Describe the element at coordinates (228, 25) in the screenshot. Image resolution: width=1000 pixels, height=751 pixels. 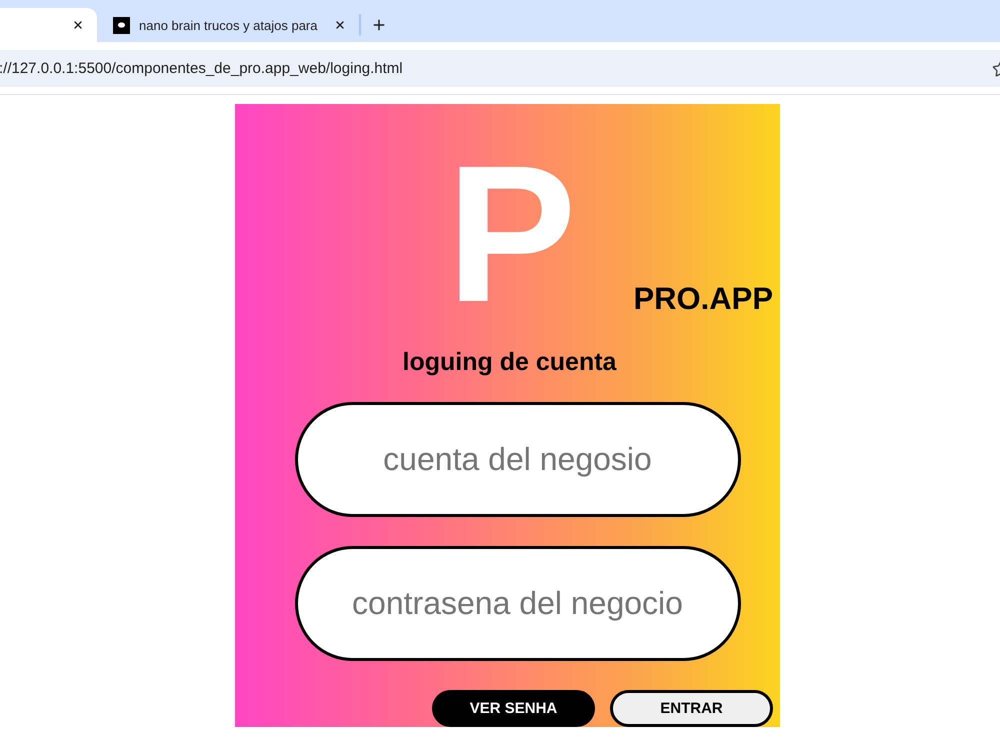
I see `tab-title: nano brain trucos y atajos para` at that location.